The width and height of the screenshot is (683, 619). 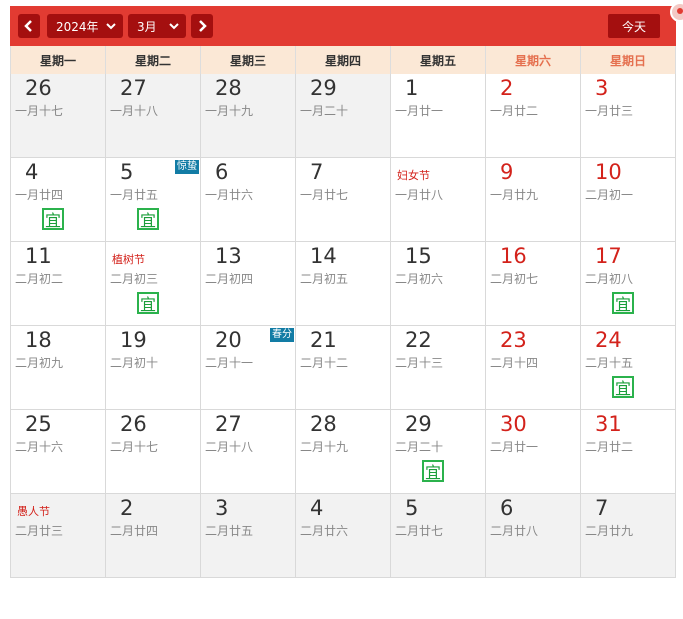 What do you see at coordinates (228, 340) in the screenshot?
I see `day-number: 20` at bounding box center [228, 340].